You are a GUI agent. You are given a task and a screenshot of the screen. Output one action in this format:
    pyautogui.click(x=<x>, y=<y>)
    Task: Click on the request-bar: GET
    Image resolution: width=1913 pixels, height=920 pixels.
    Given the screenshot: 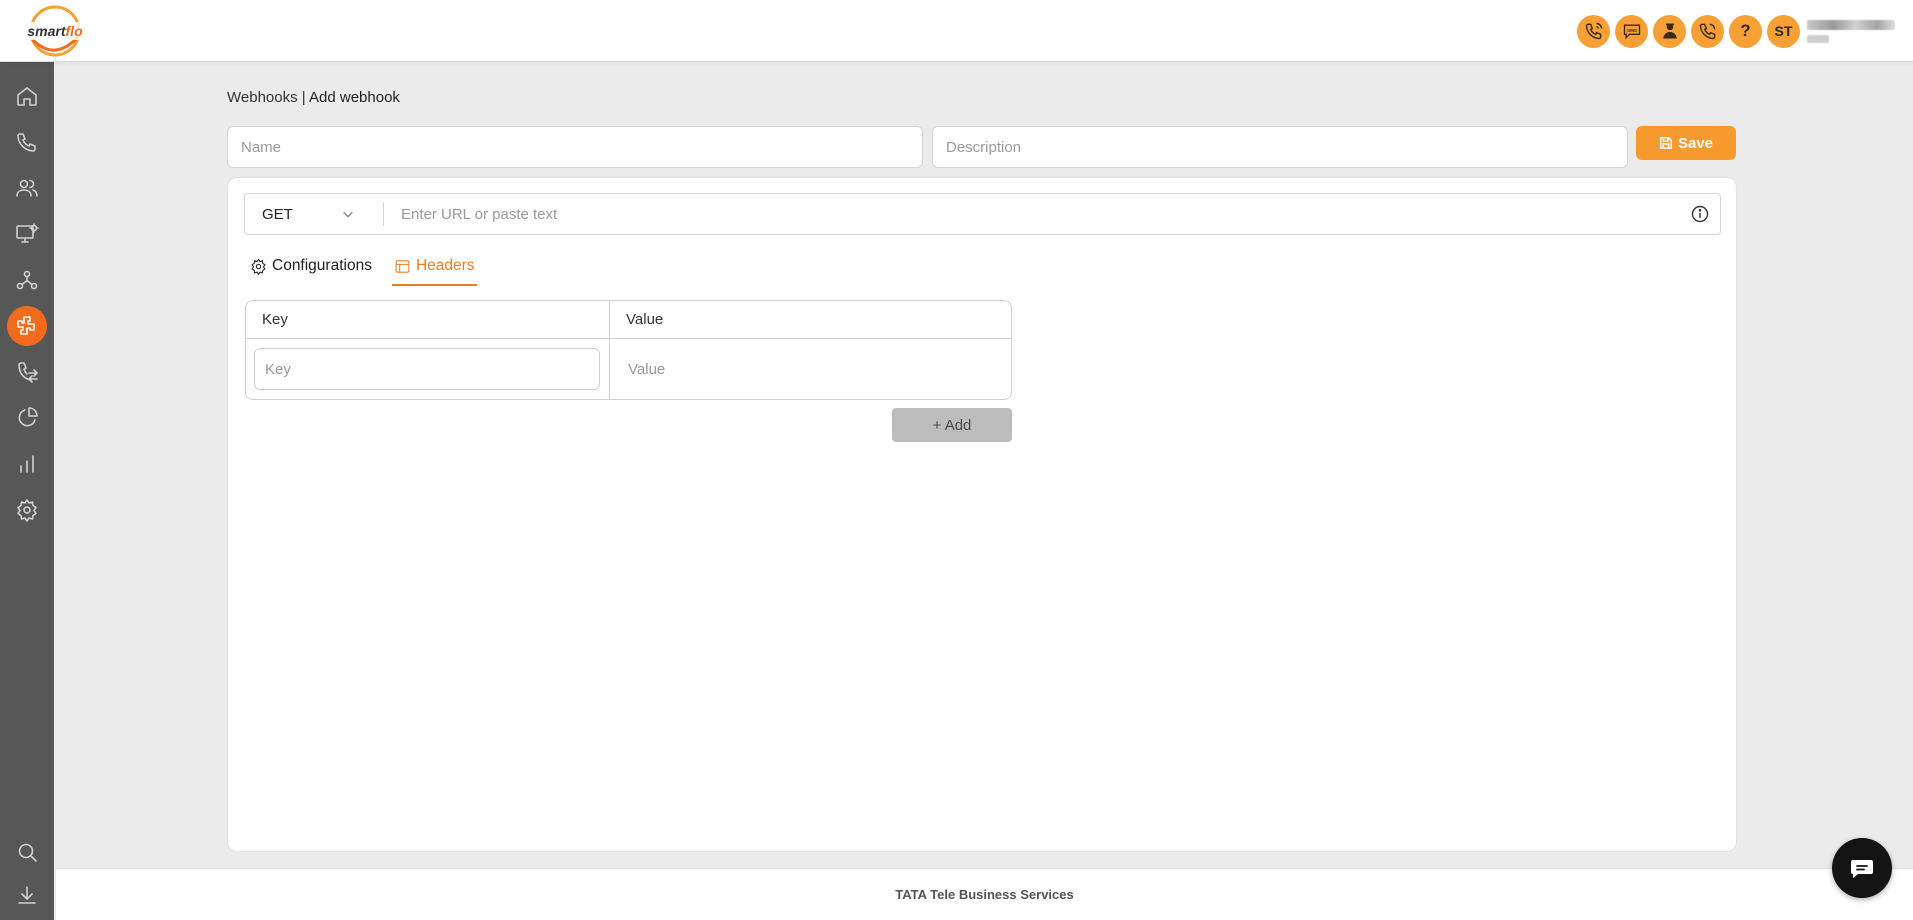 What is the action you would take?
    pyautogui.click(x=982, y=214)
    